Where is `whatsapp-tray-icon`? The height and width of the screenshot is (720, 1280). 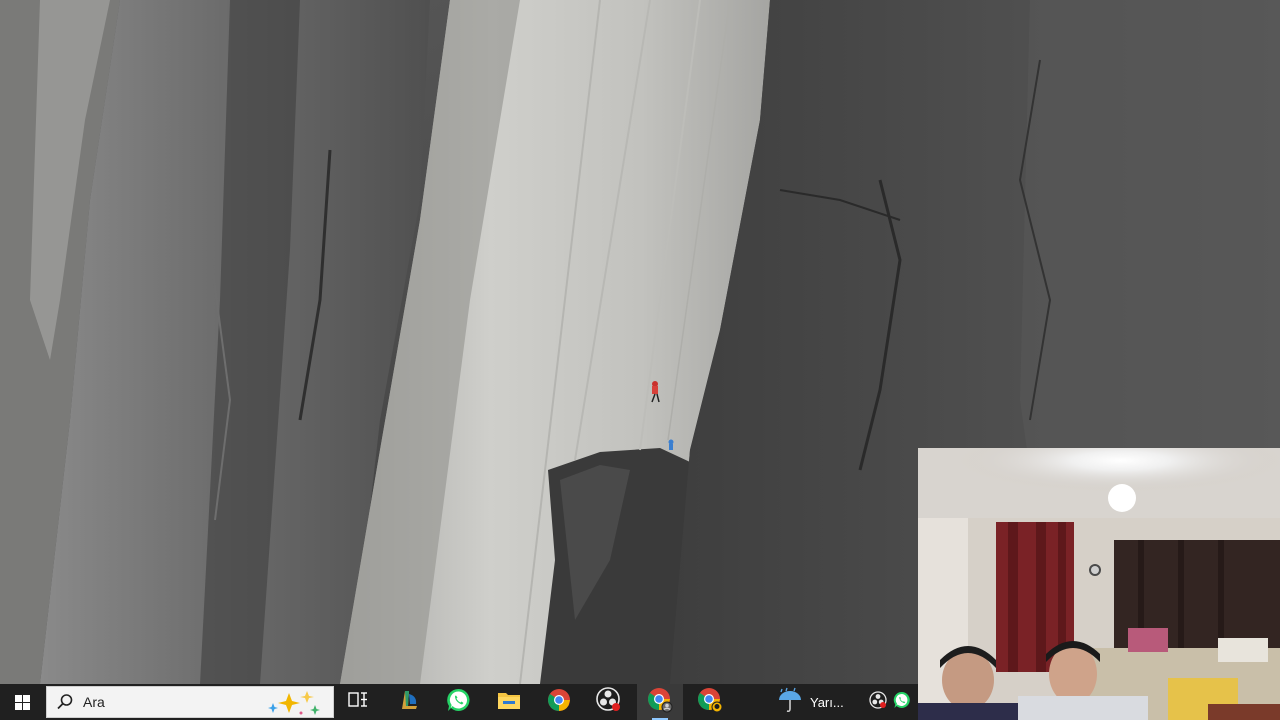 whatsapp-tray-icon is located at coordinates (902, 702).